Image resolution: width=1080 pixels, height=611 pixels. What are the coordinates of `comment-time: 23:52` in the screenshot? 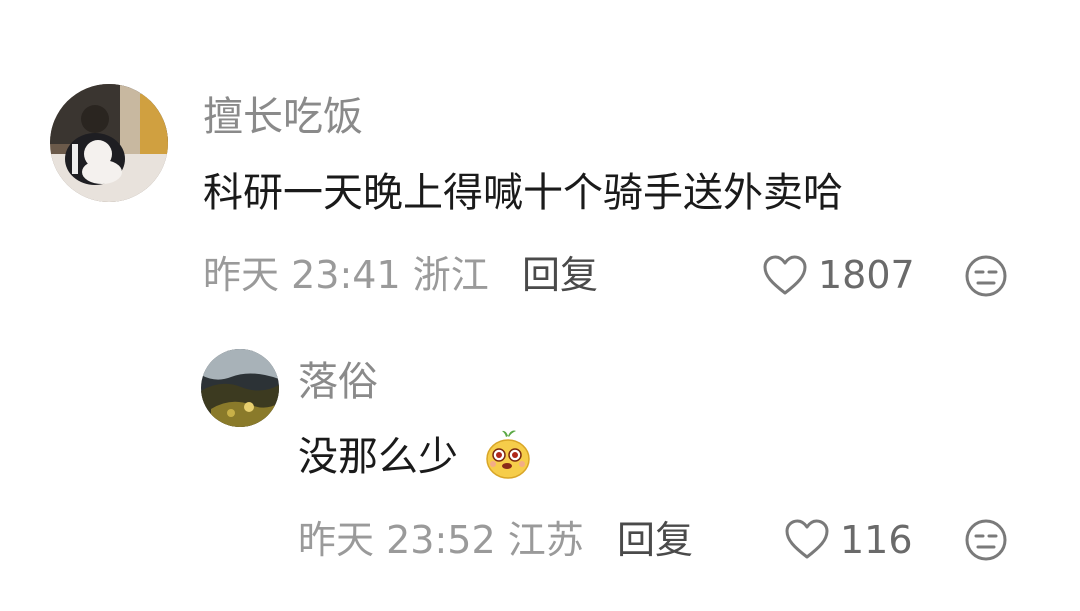 It's located at (441, 540).